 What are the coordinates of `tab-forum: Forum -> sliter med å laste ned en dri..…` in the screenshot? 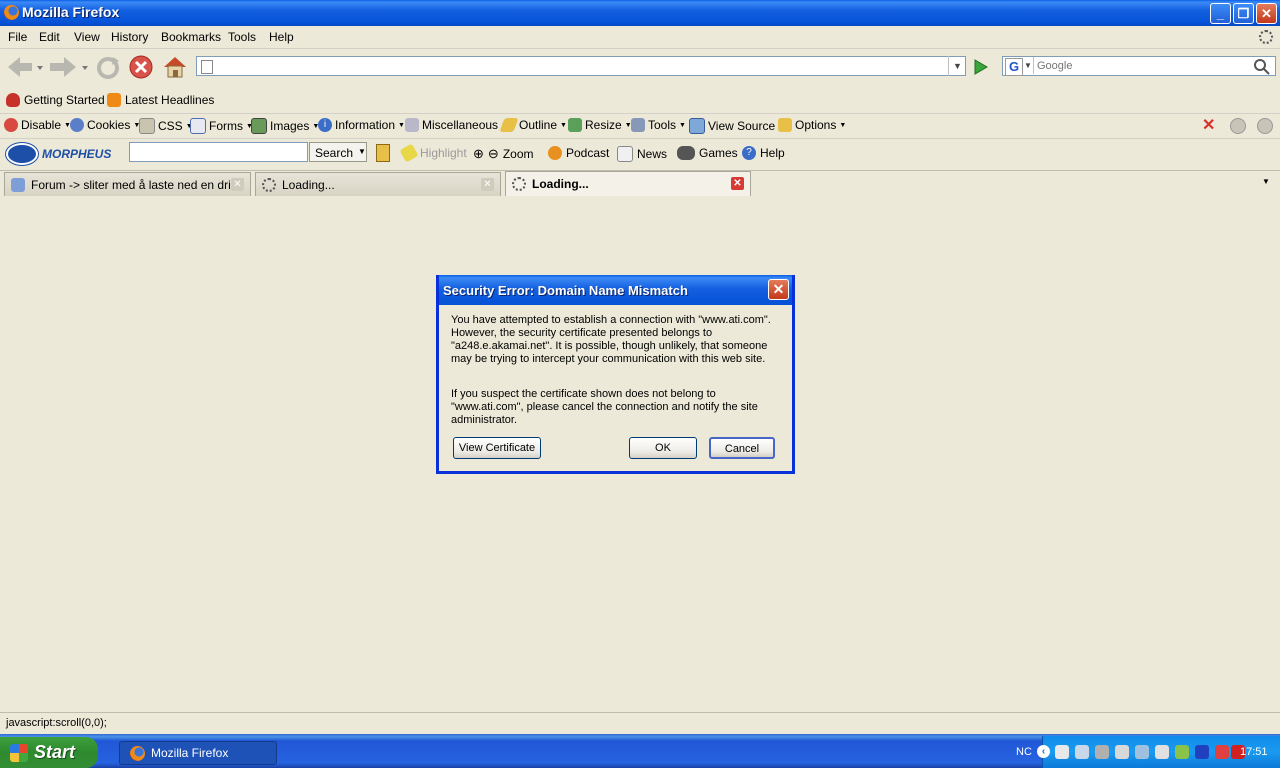 It's located at (127, 184).